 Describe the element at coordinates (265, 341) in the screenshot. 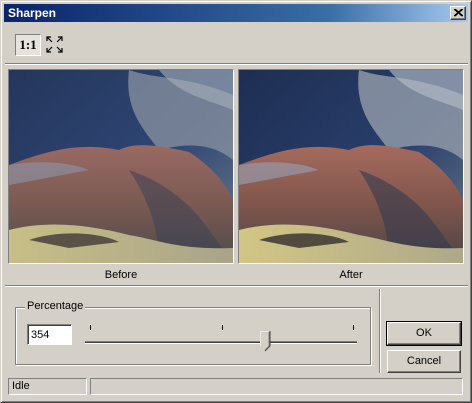

I see `slider-thumb` at that location.